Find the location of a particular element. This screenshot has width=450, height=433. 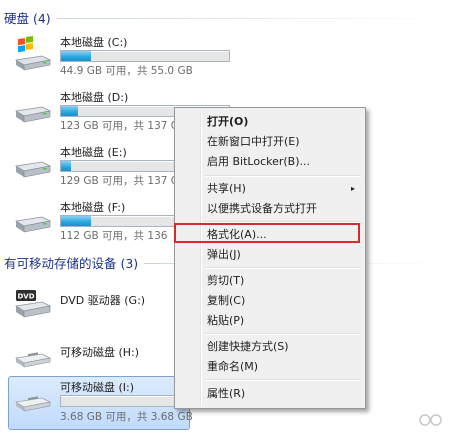

hard-disks-header: 硬盘 (4) is located at coordinates (224, 17).